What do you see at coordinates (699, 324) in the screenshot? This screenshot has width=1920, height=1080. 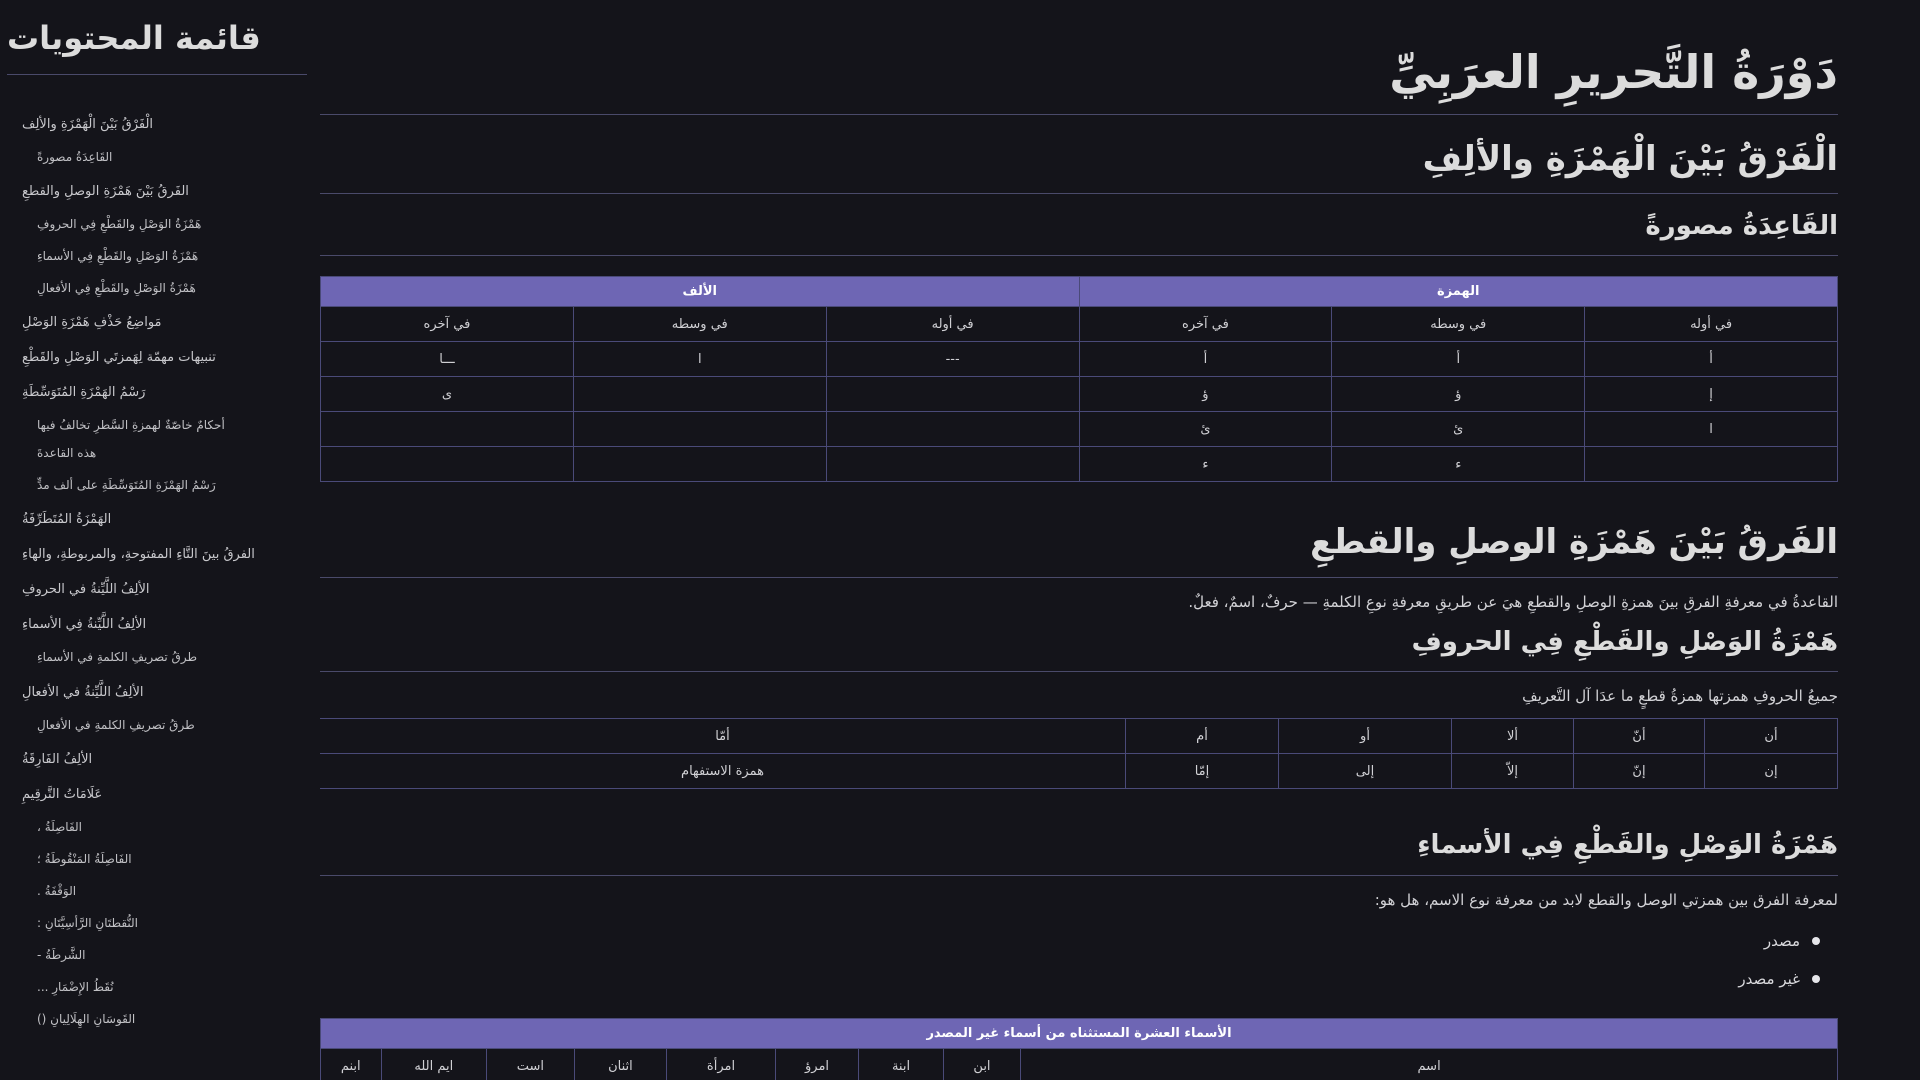 I see `table-header-cell: في وسطه` at bounding box center [699, 324].